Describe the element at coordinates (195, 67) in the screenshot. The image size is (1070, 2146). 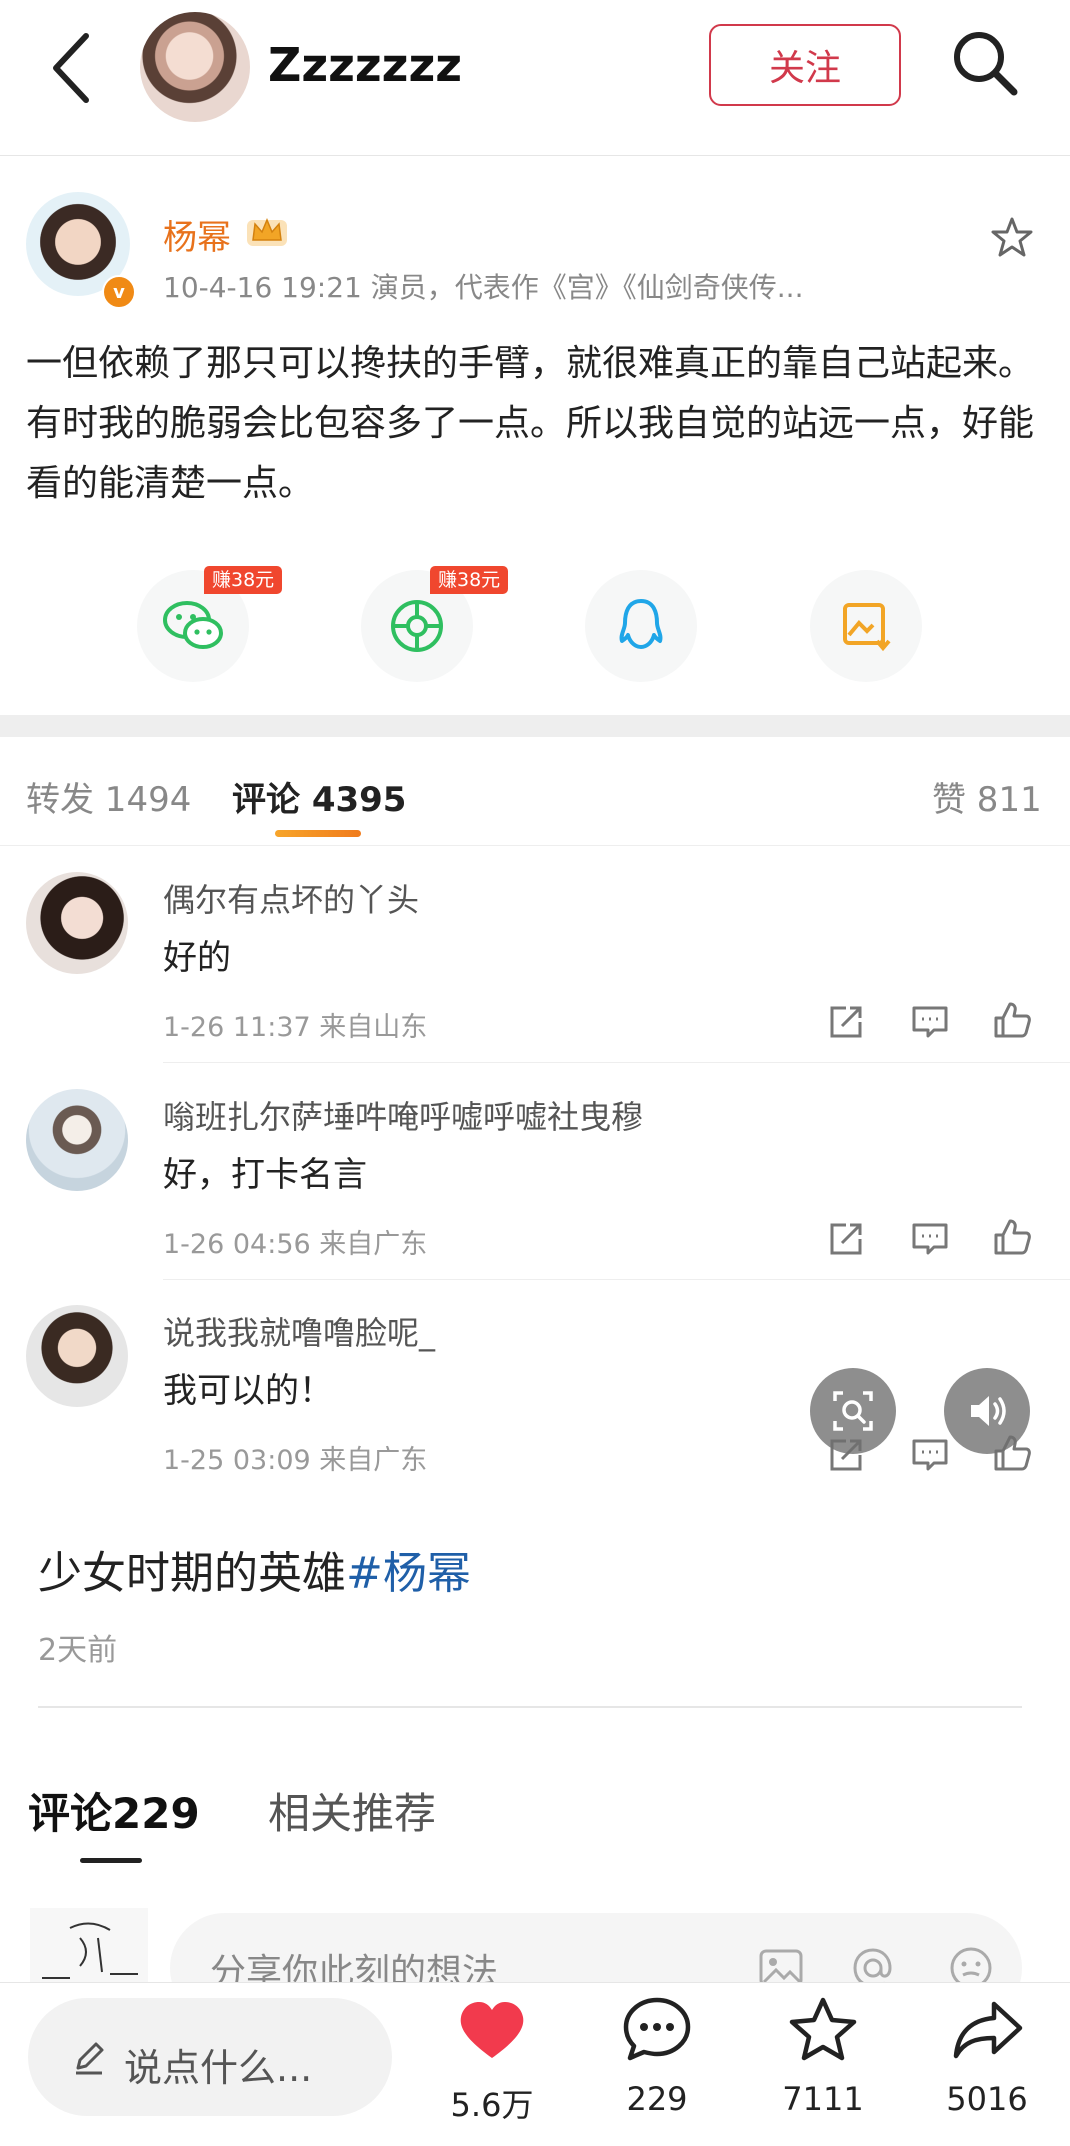
I see `profile-avatar` at that location.